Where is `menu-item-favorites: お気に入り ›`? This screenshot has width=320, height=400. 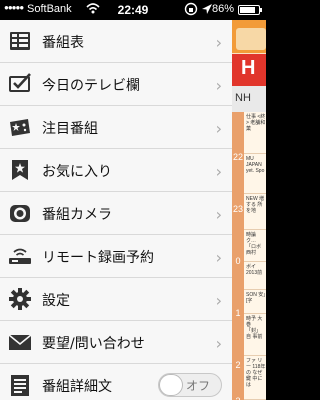 menu-item-favorites: お気に入り › is located at coordinates (116, 170).